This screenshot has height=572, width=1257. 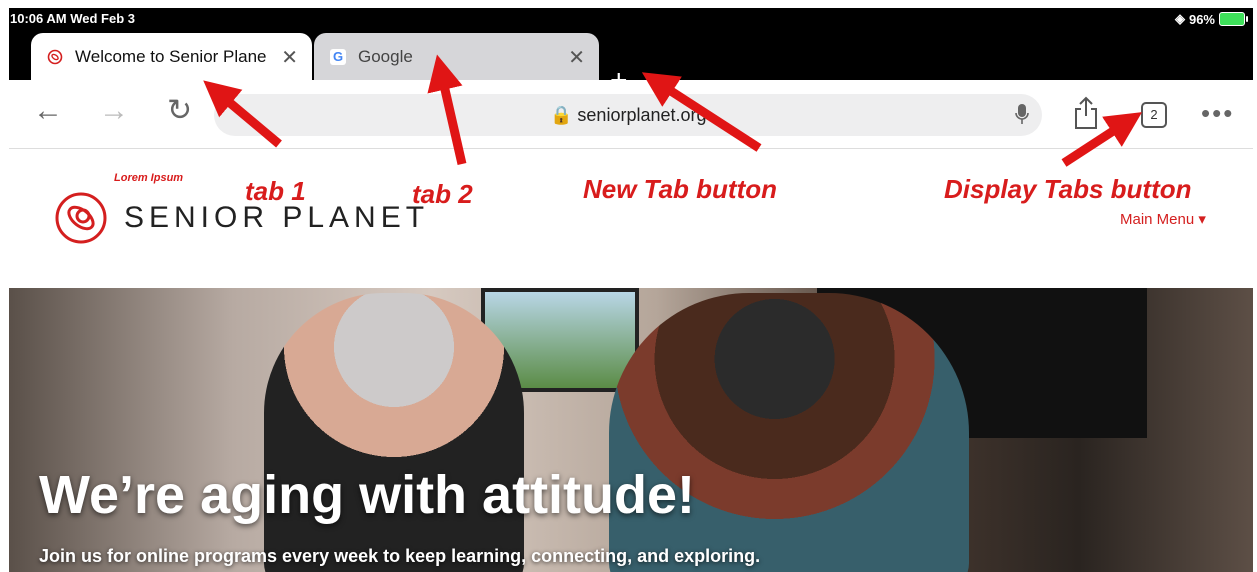 I want to click on status-right: ◈ 96%, so click(x=1211, y=19).